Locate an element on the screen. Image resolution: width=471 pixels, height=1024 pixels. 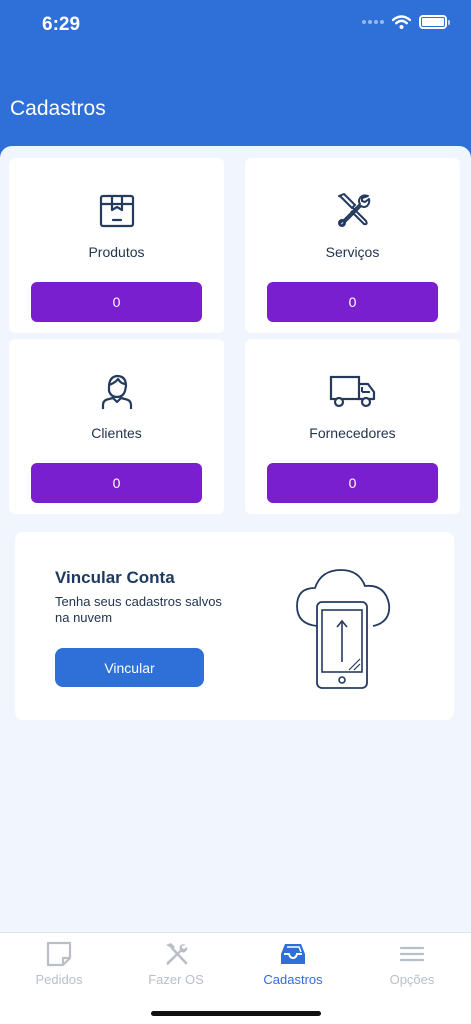
home-indicator is located at coordinates (236, 1013).